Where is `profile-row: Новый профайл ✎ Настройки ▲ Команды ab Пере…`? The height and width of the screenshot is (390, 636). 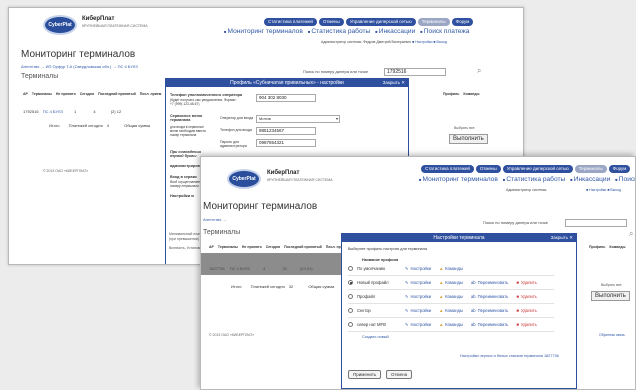
profile-row: Новый профайл ✎ Настройки ▲ Команды ab Пере… is located at coordinates (451, 283).